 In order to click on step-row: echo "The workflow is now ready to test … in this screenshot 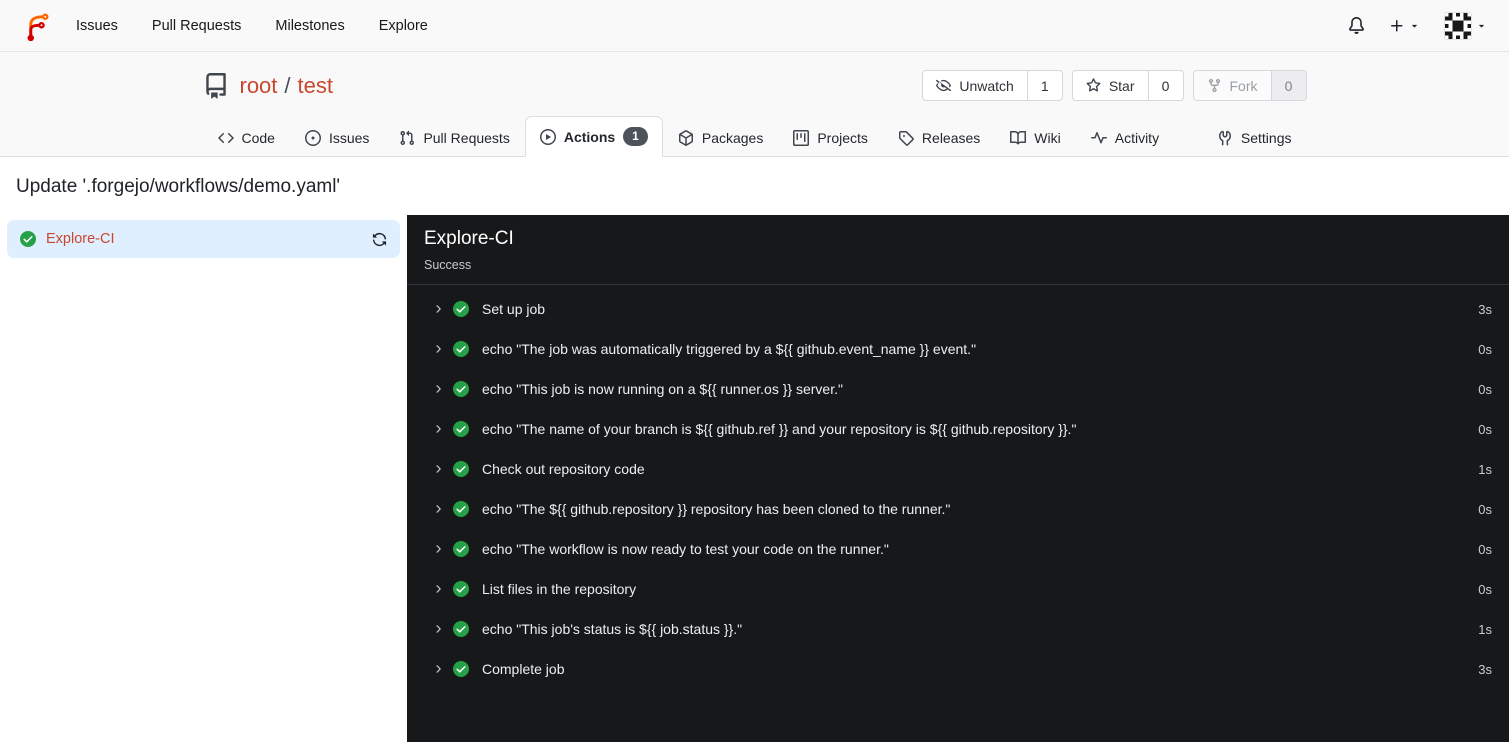, I will do `click(958, 549)`.